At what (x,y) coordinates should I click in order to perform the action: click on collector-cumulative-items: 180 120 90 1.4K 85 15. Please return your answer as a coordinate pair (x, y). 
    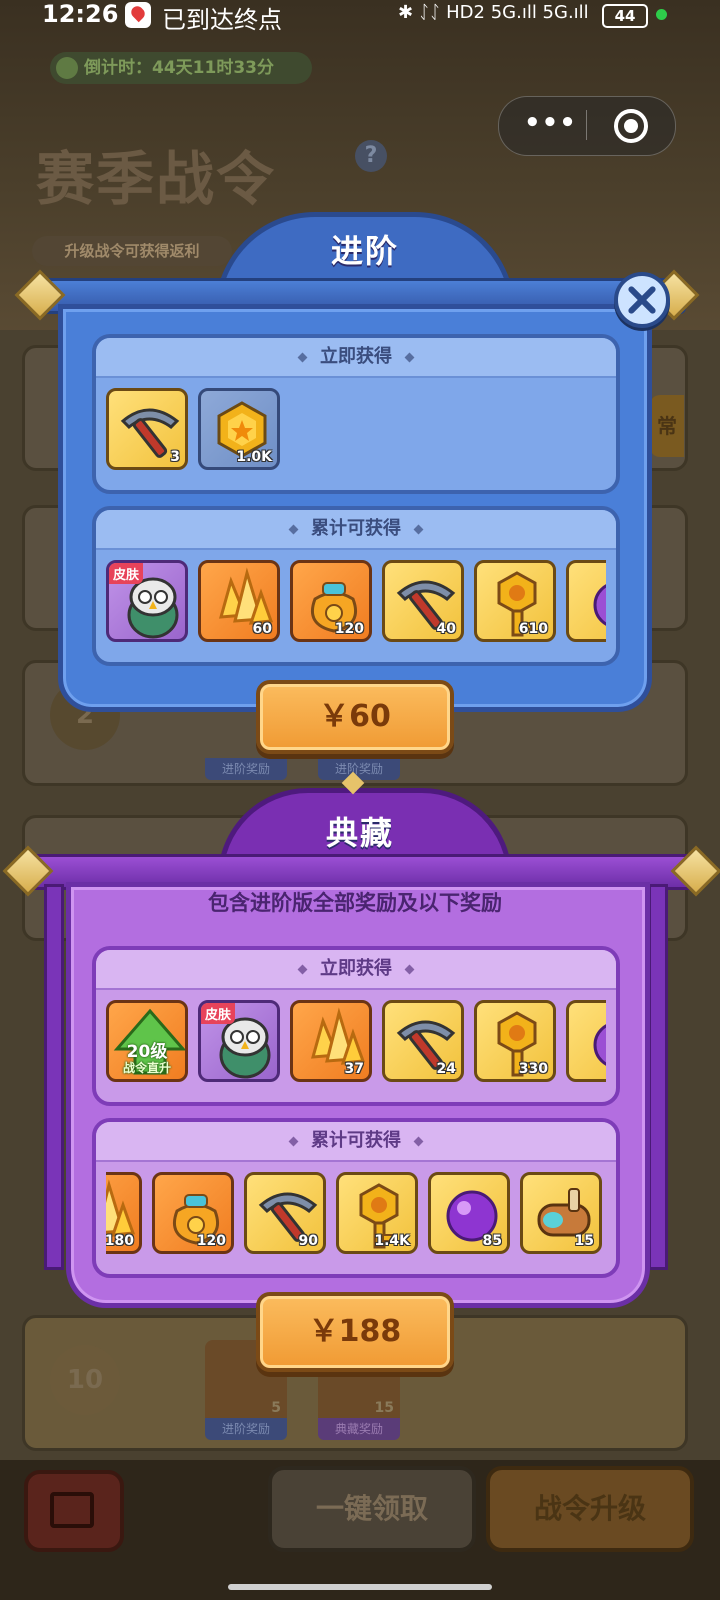
    Looking at the image, I should click on (356, 1218).